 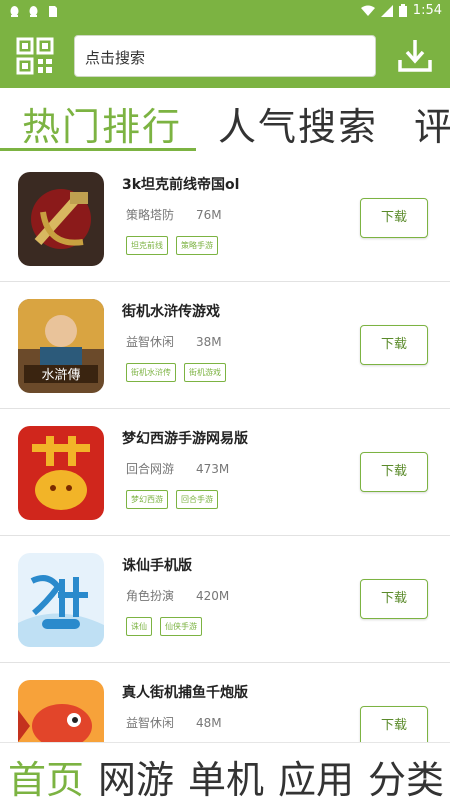 What do you see at coordinates (53, 11) in the screenshot?
I see `sd-card-icon` at bounding box center [53, 11].